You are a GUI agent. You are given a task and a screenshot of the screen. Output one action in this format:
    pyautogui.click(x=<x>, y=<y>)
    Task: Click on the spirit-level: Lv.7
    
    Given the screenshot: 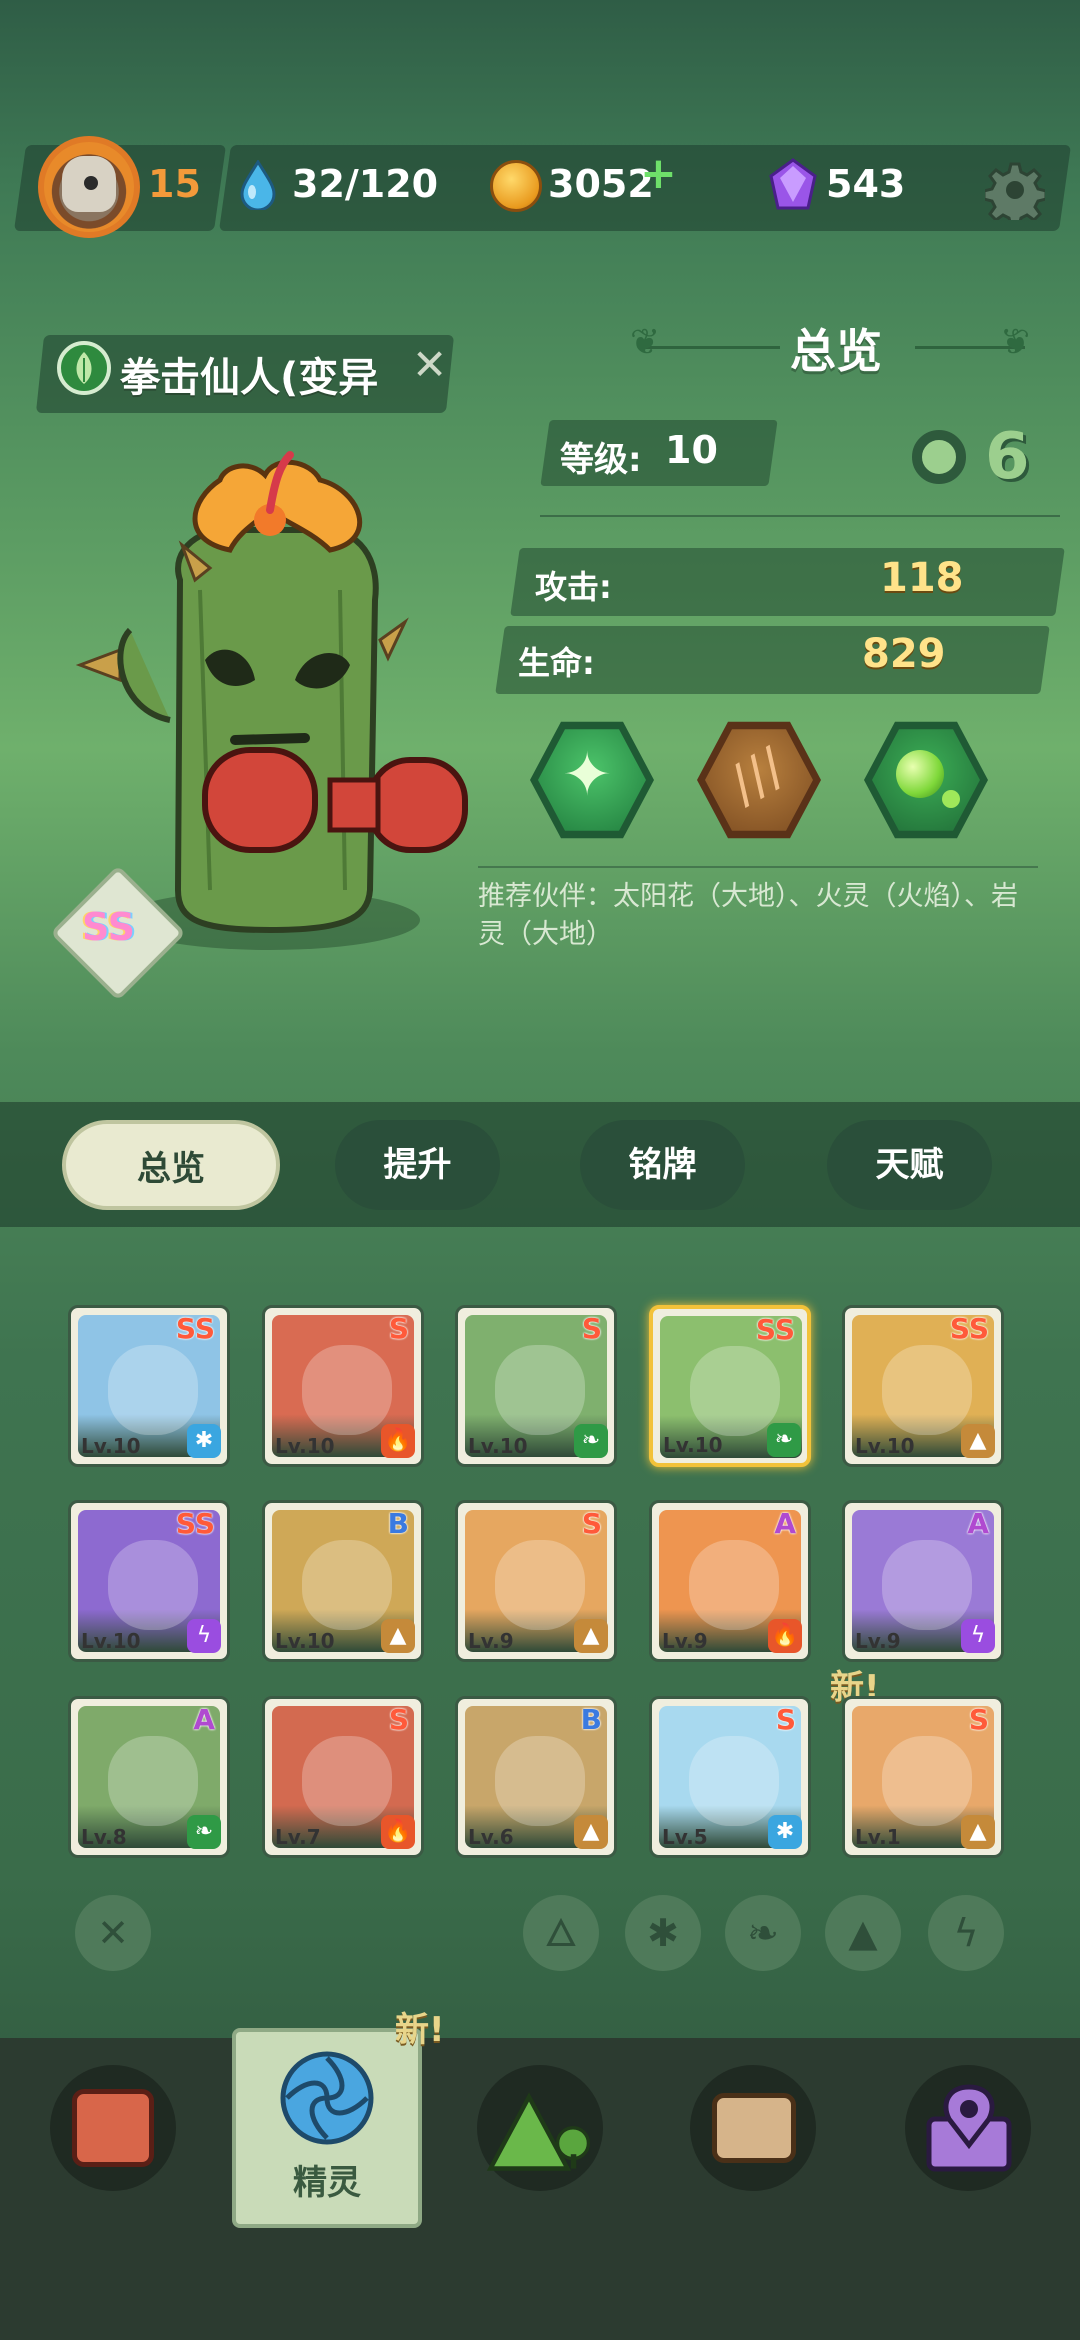 What is the action you would take?
    pyautogui.click(x=298, y=1837)
    